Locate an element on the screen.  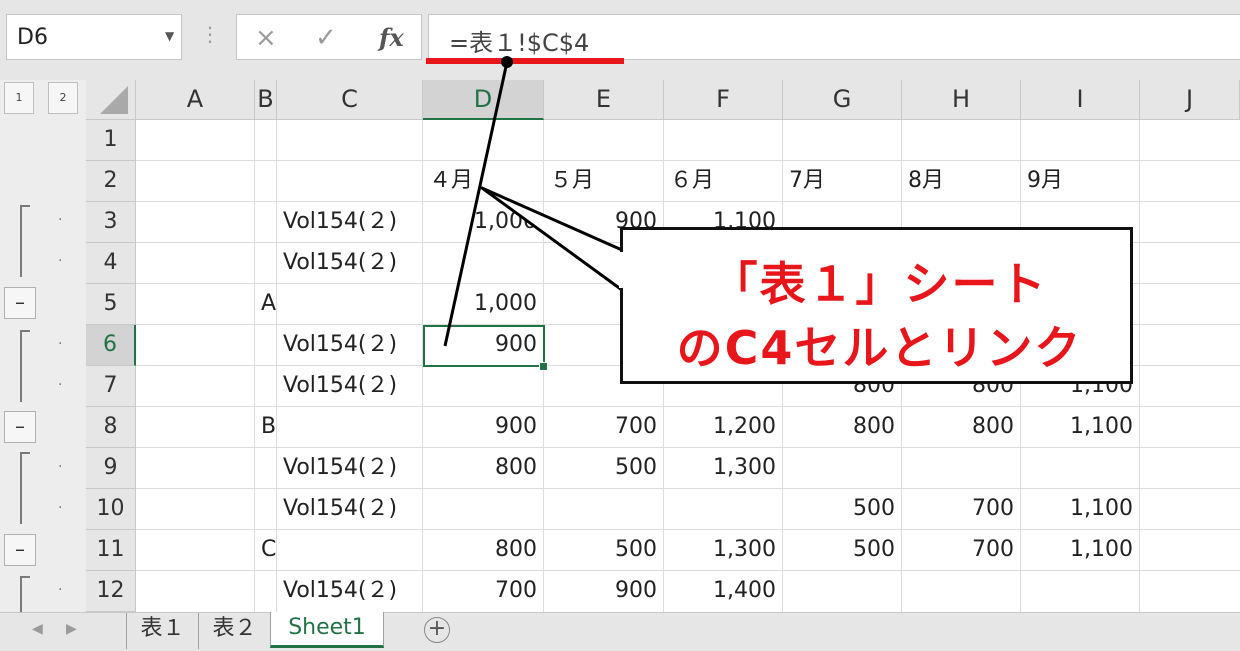
cell-e9: 500 is located at coordinates (603, 468).